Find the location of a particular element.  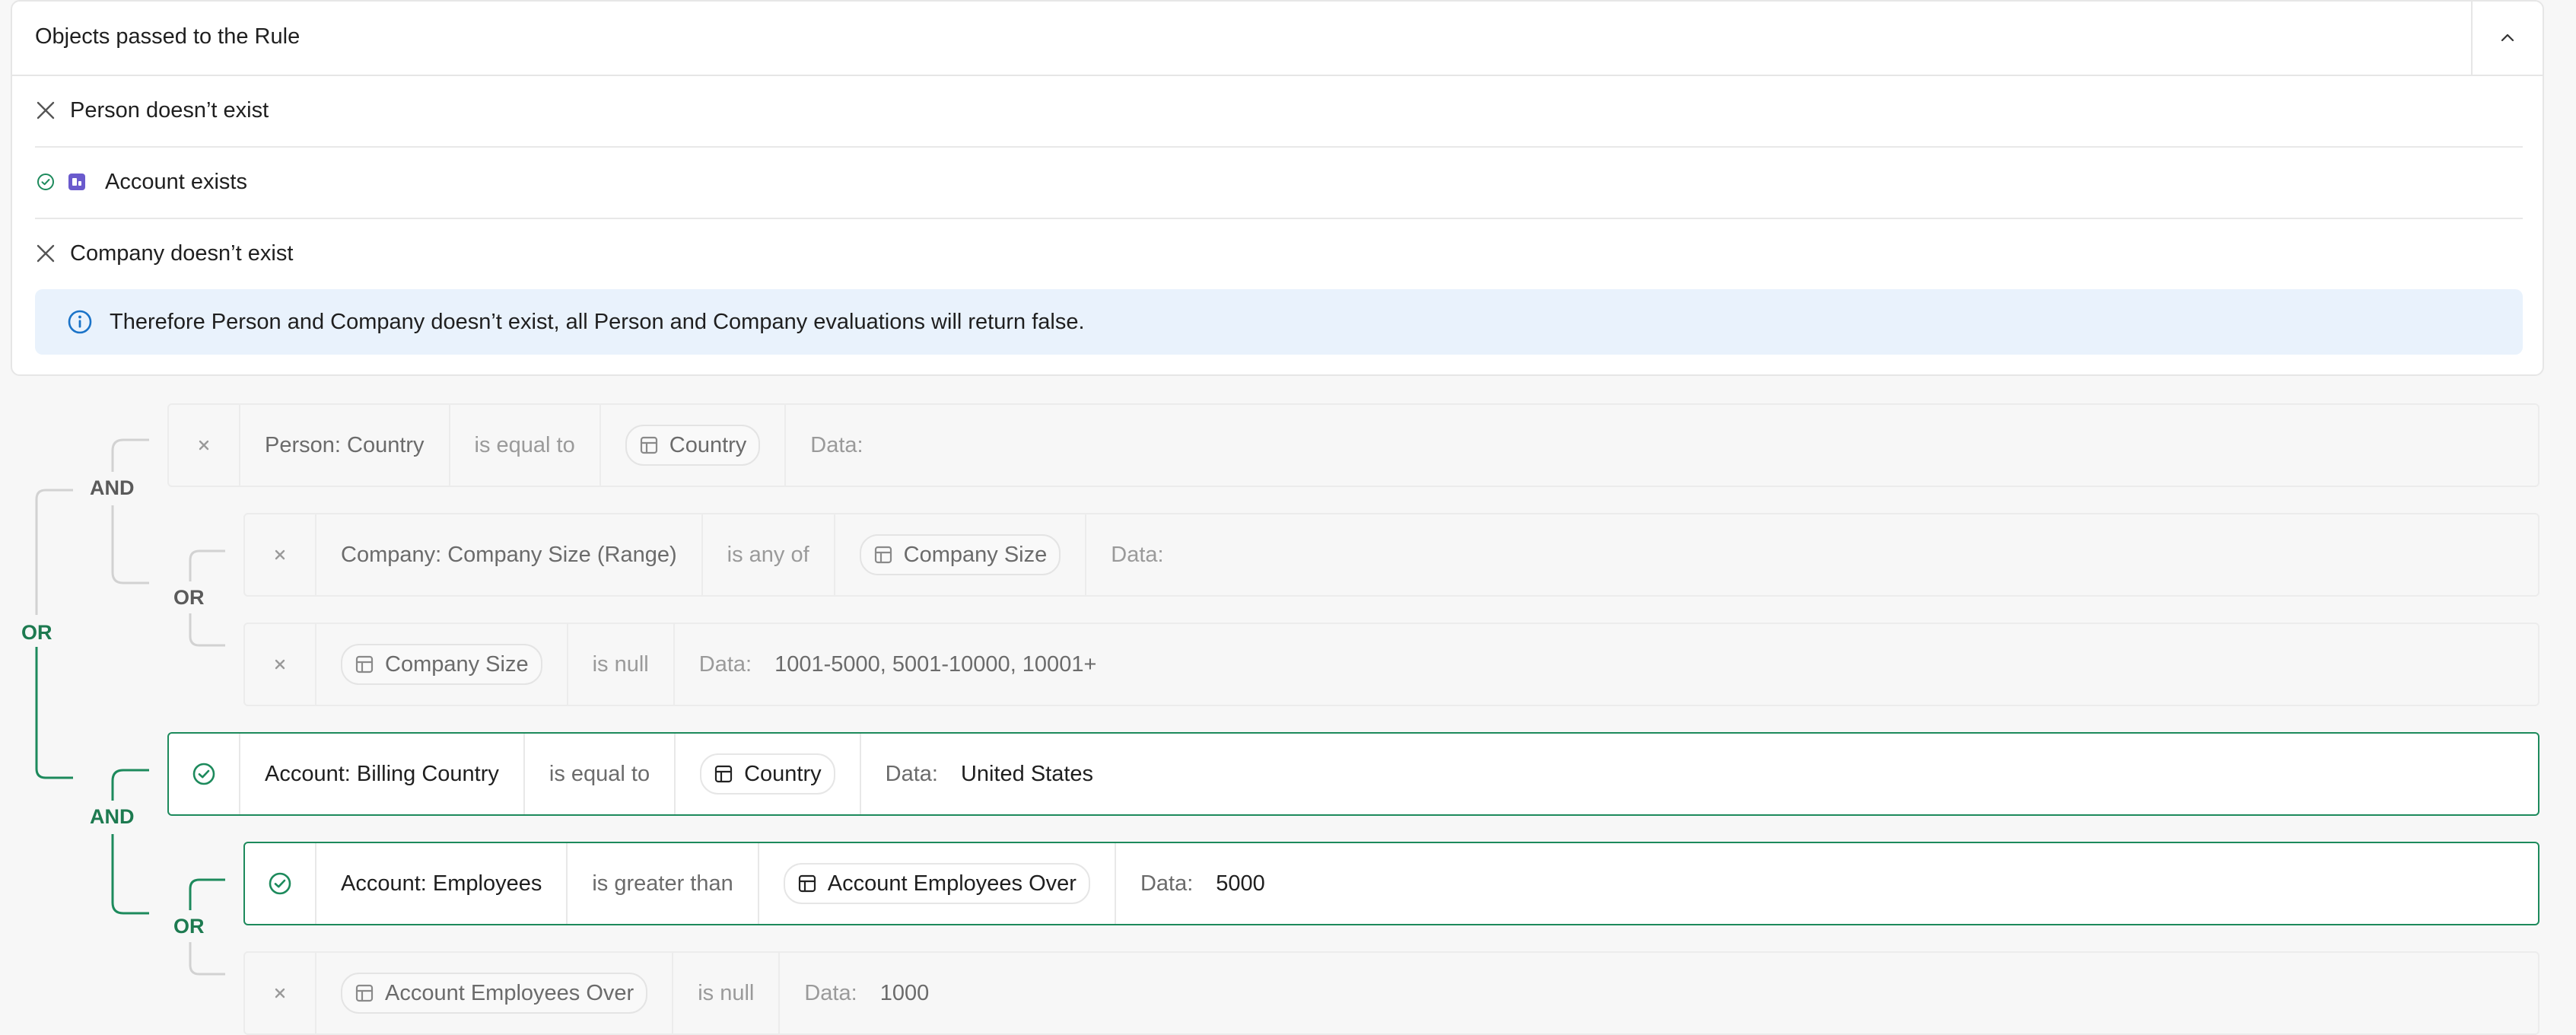

condition-field: Account: Billing Country is located at coordinates (382, 774).